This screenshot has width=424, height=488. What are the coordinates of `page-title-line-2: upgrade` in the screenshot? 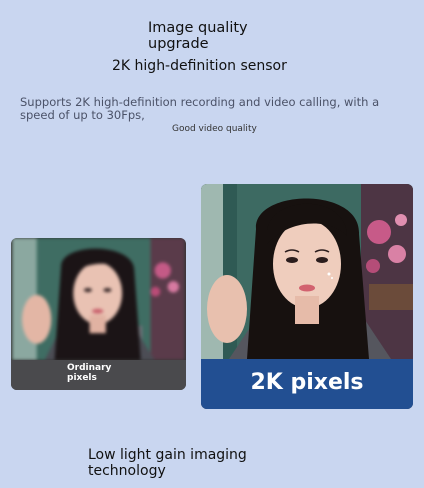 It's located at (178, 44).